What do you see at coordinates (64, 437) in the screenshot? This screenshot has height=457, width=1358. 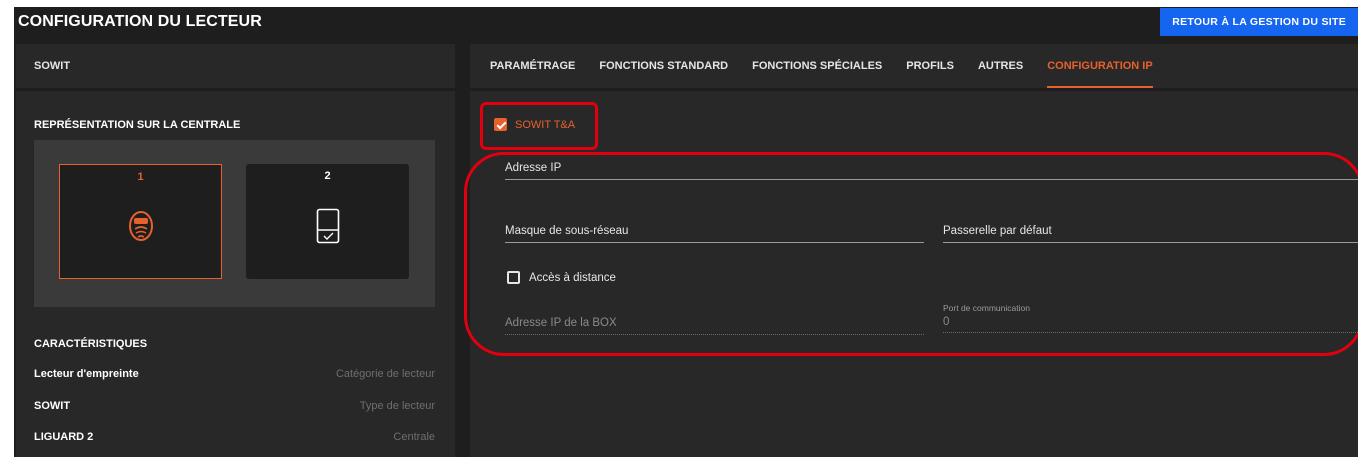 I see `central-value: LIGUARD 2` at bounding box center [64, 437].